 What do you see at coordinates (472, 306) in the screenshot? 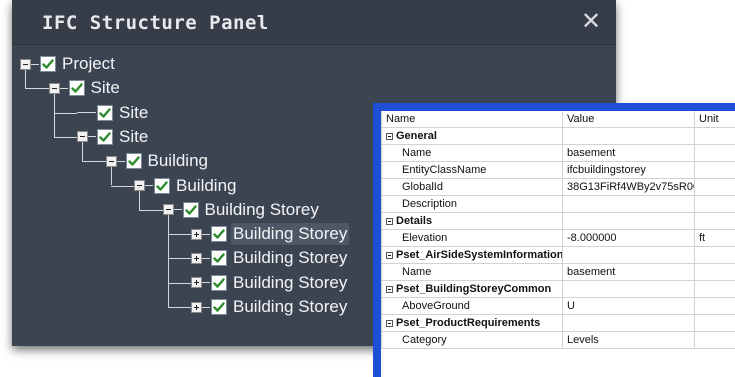
I see `property-name: AboveGround` at bounding box center [472, 306].